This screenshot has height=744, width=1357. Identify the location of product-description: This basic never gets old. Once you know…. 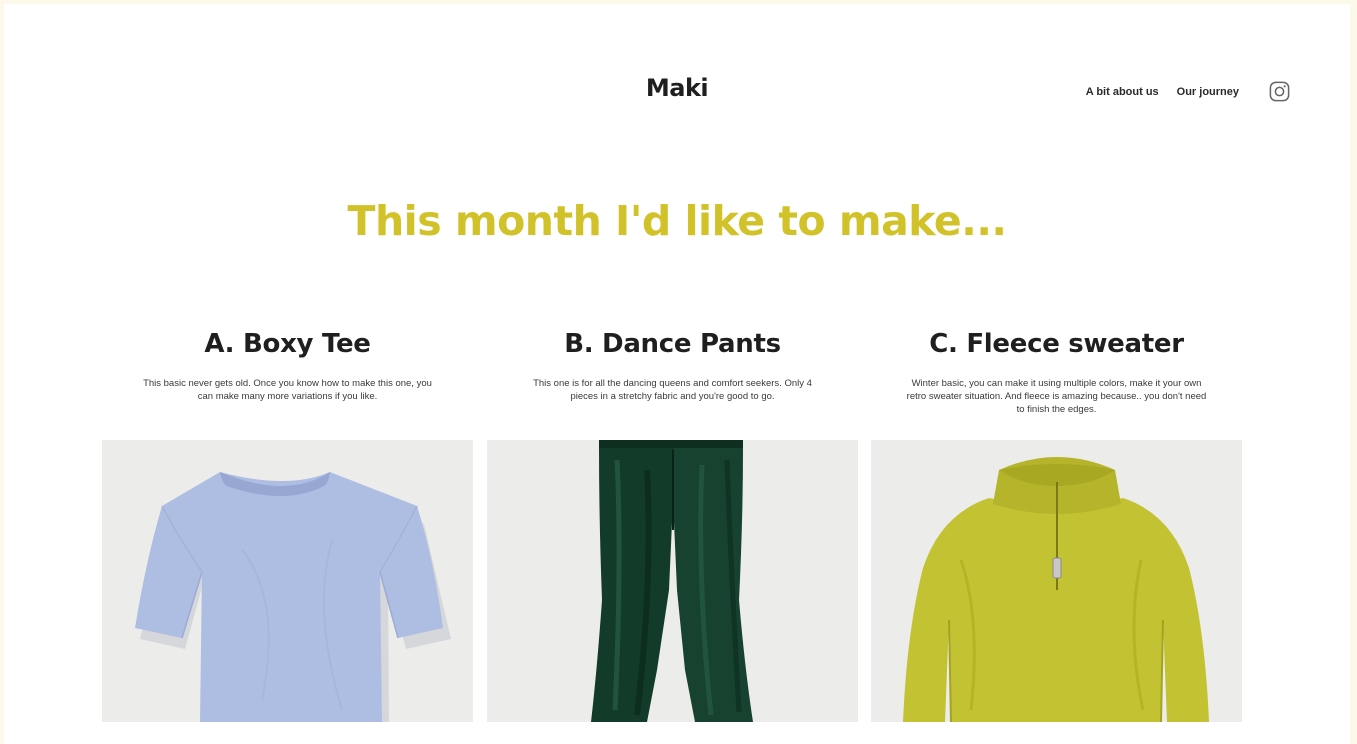
(287, 390).